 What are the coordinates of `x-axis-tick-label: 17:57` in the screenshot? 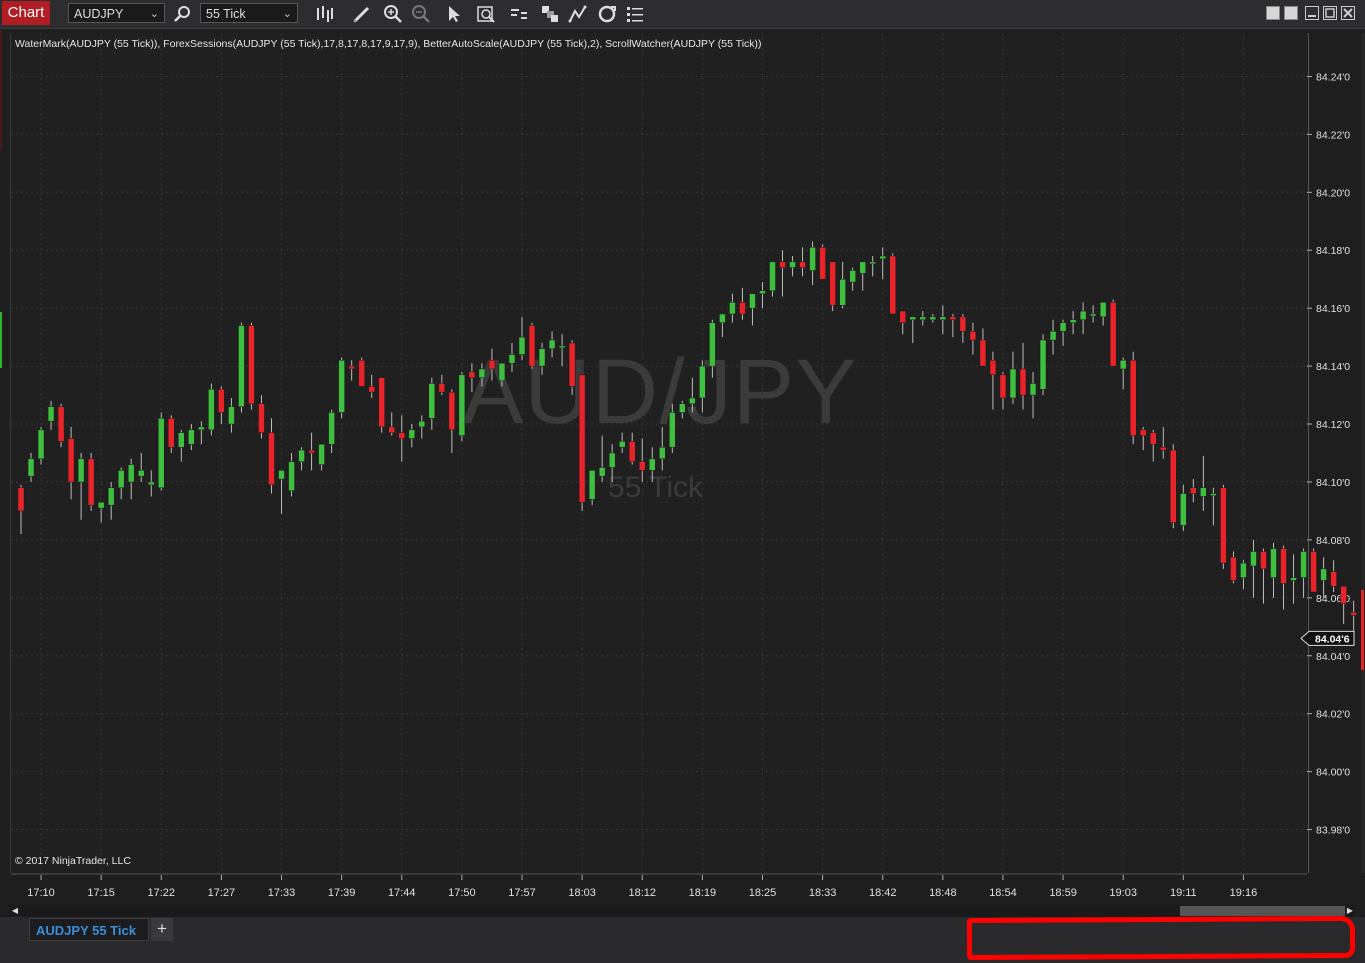 It's located at (522, 893).